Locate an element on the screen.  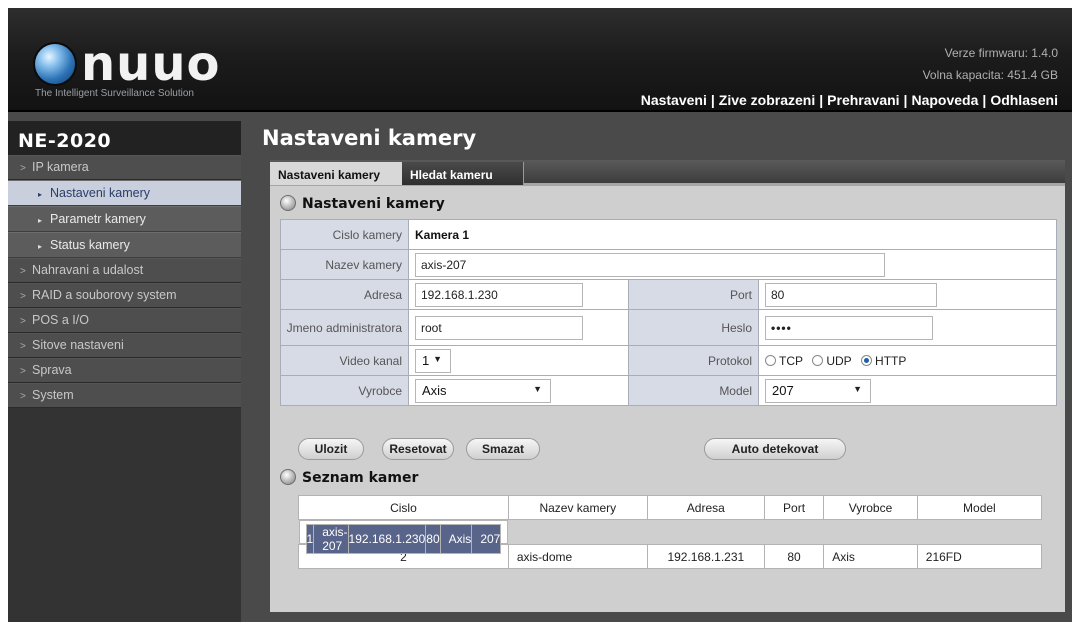
tab-search-camera: Hledat kameru is located at coordinates (463, 173).